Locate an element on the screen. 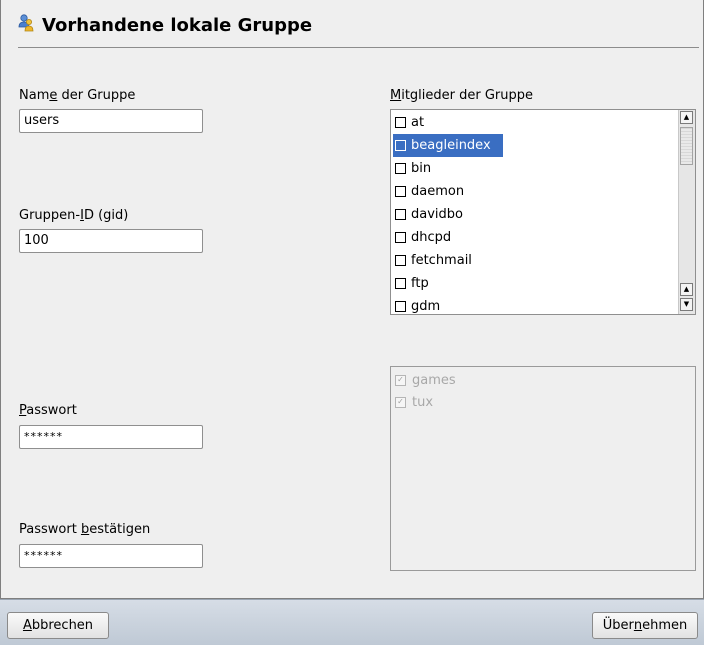 The image size is (704, 645). member-label: daemon is located at coordinates (438, 191).